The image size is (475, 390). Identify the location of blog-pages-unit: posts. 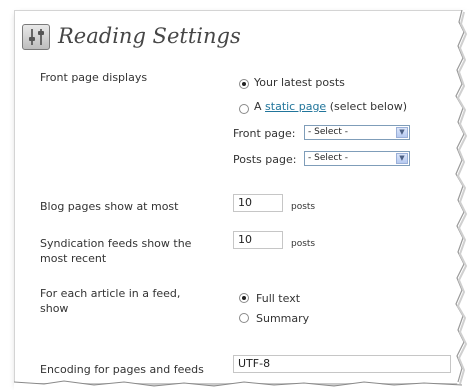
(303, 207).